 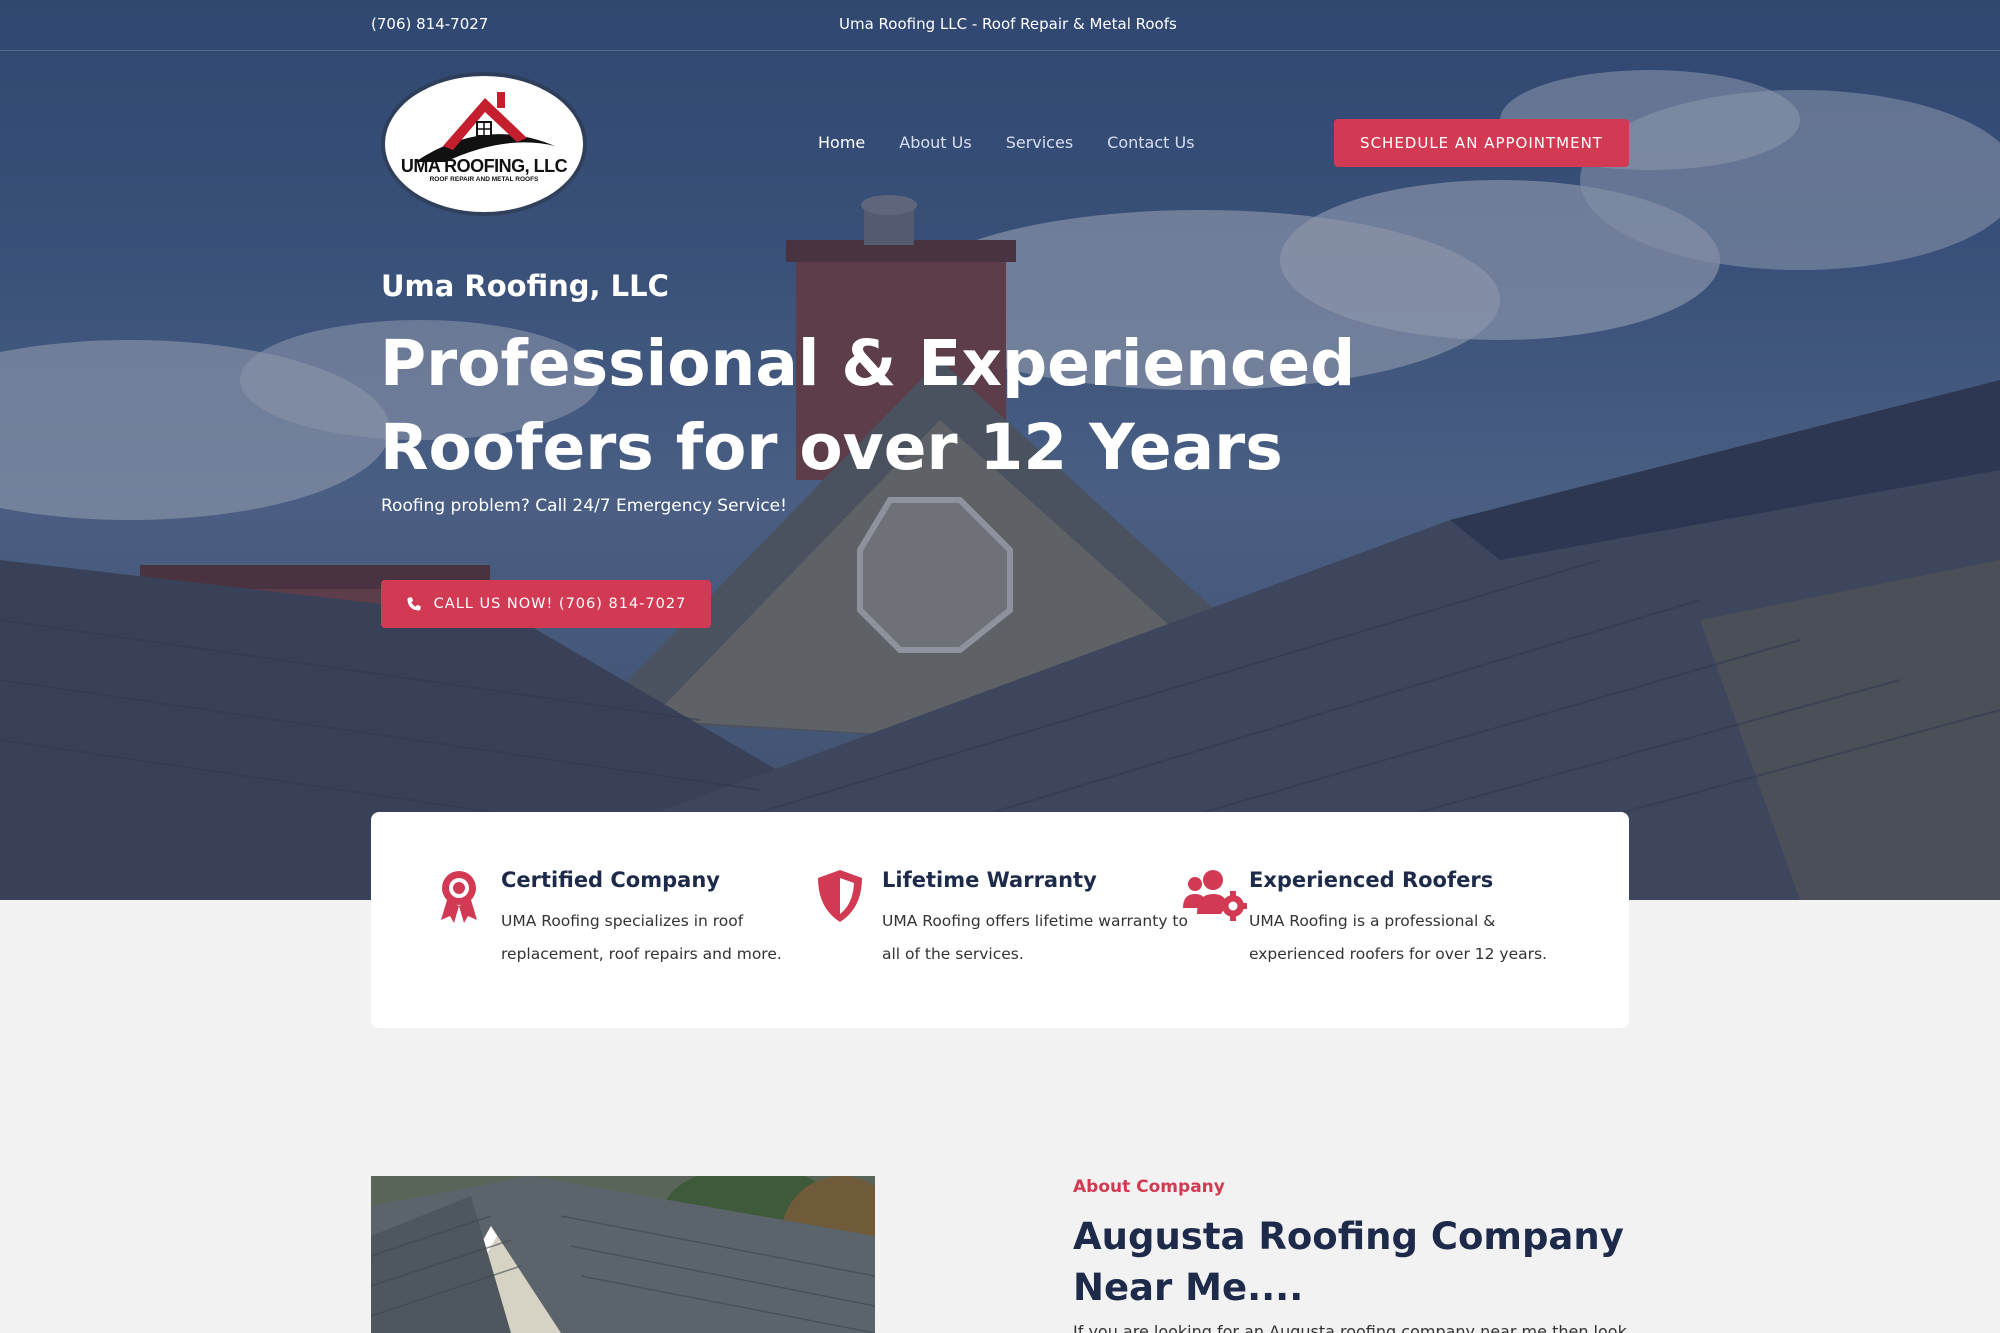 I want to click on main-nav: Home About Us Services Contact Us, so click(x=1006, y=142).